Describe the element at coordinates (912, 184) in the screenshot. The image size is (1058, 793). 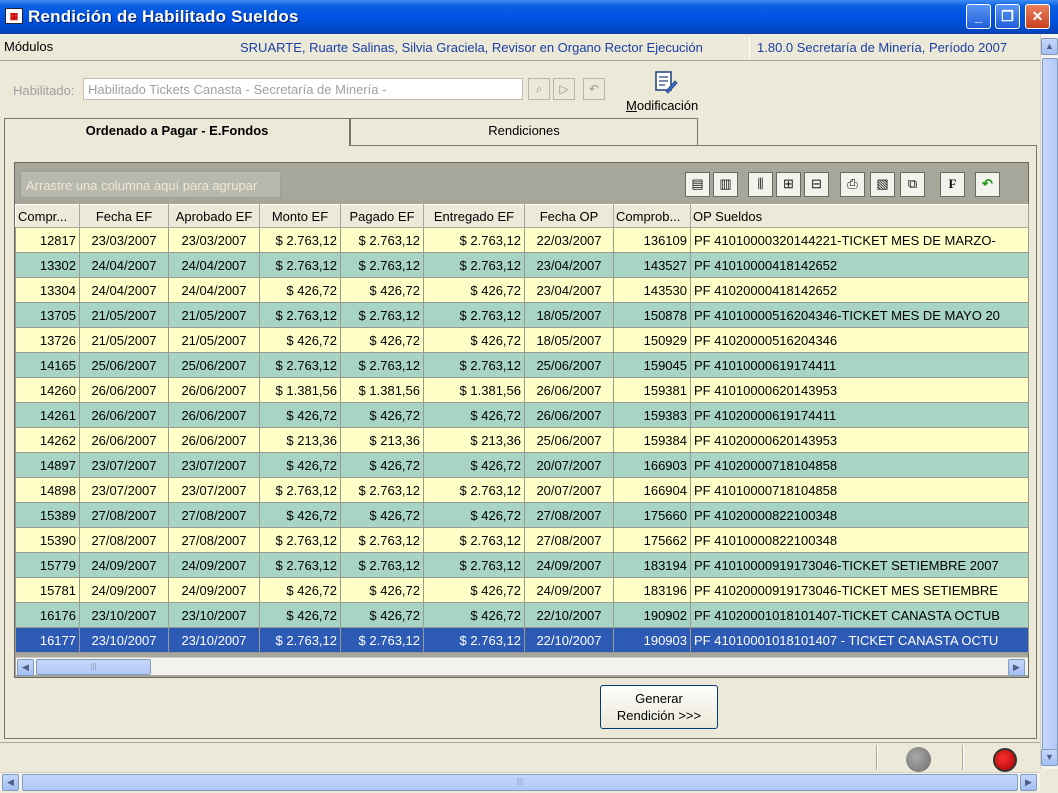
I see `grid-copy-button: ⧉` at that location.